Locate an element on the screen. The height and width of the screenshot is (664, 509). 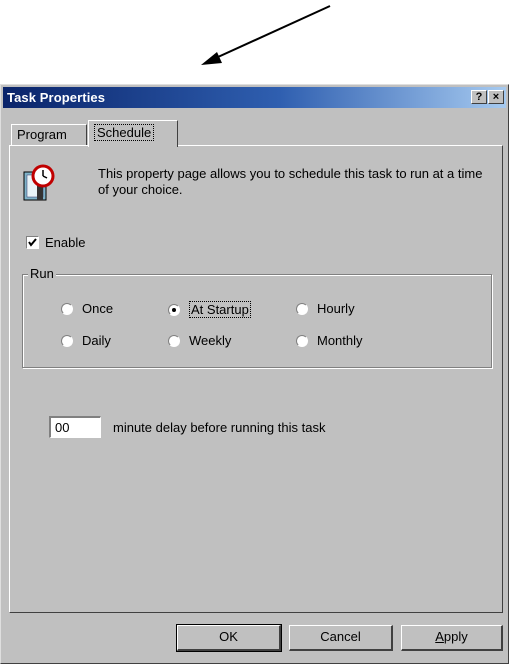
checkmark-icon is located at coordinates (32, 242).